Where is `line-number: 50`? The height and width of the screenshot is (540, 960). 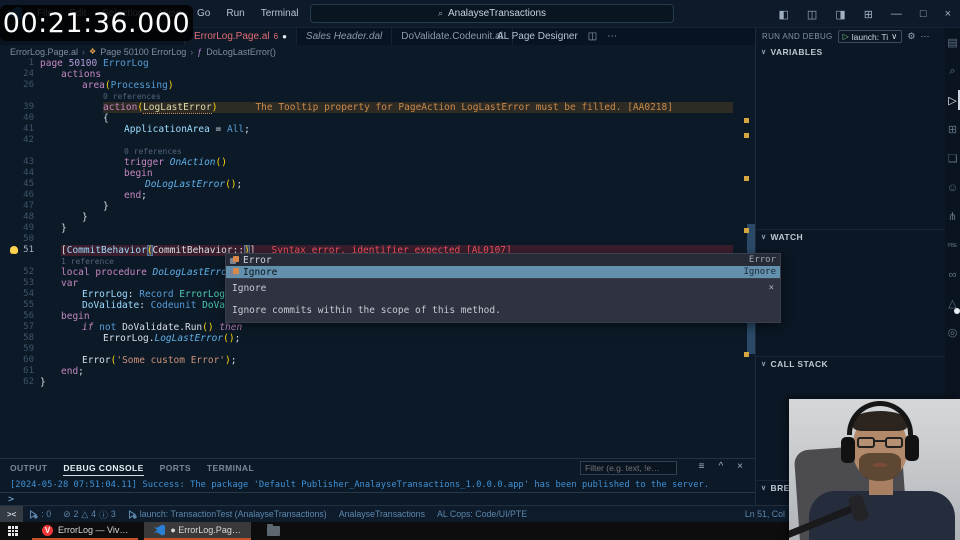
line-number: 50 is located at coordinates (28, 239).